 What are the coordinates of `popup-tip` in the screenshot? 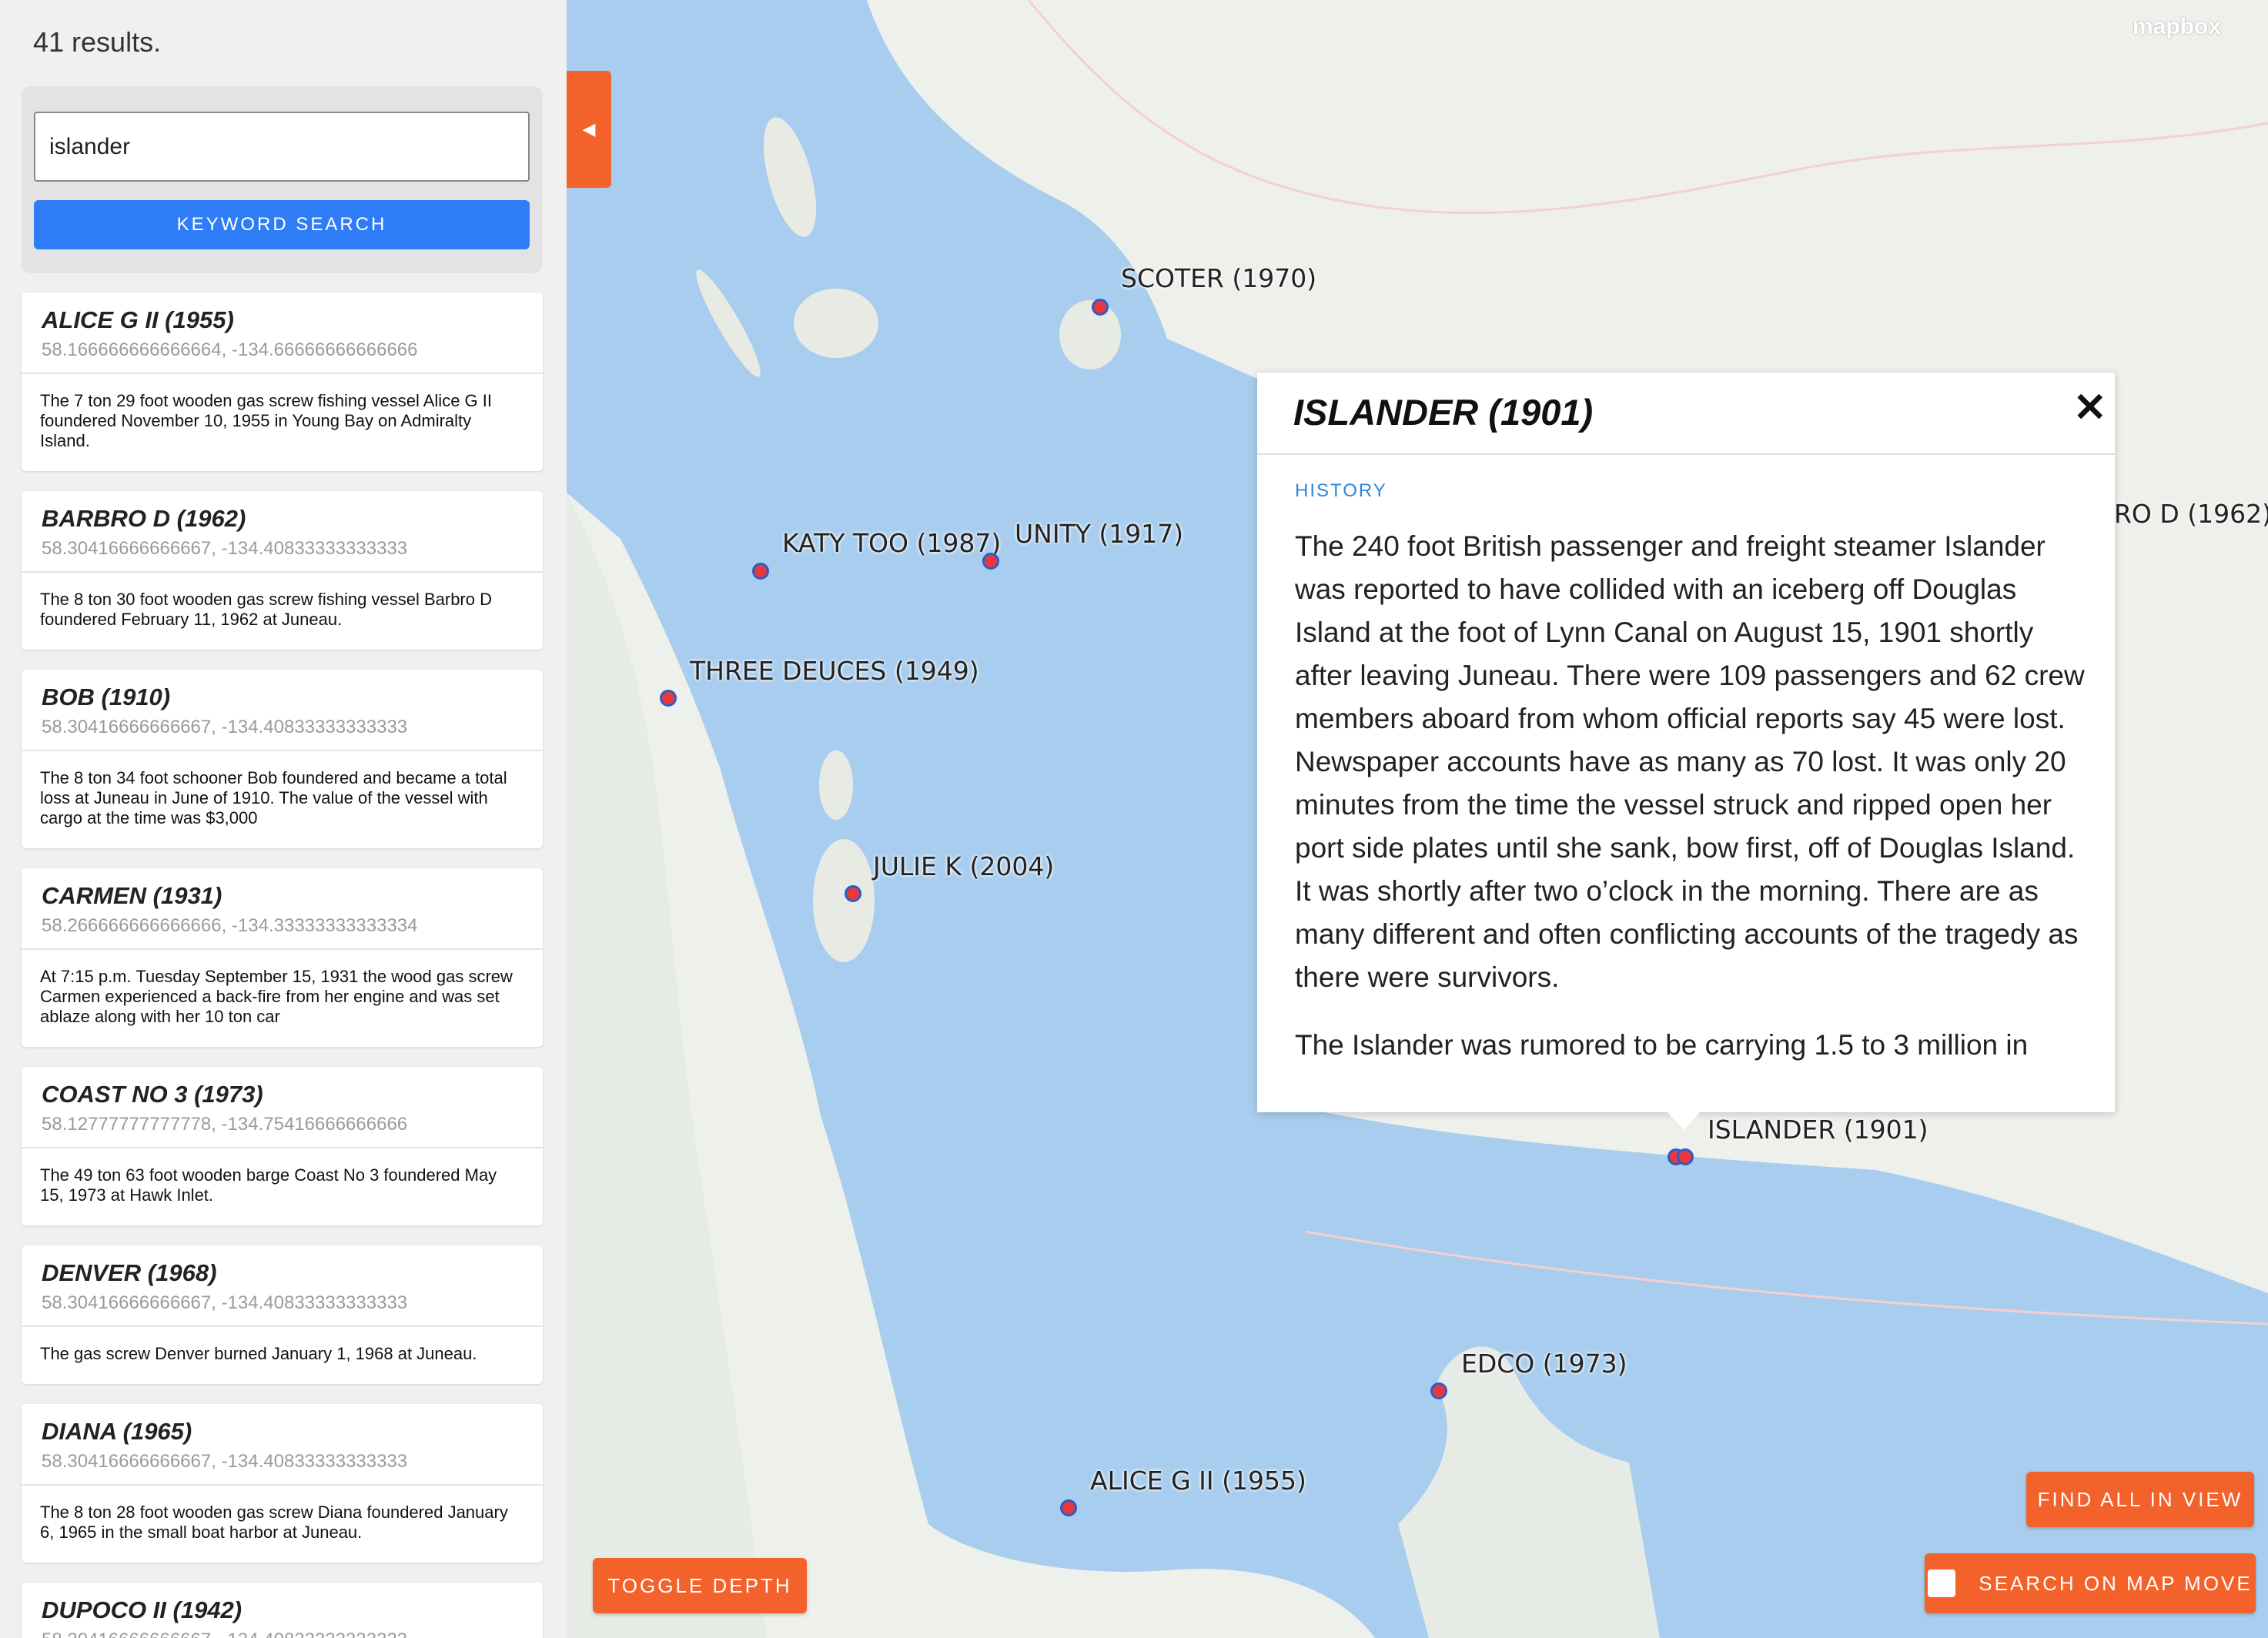 It's located at (1684, 1121).